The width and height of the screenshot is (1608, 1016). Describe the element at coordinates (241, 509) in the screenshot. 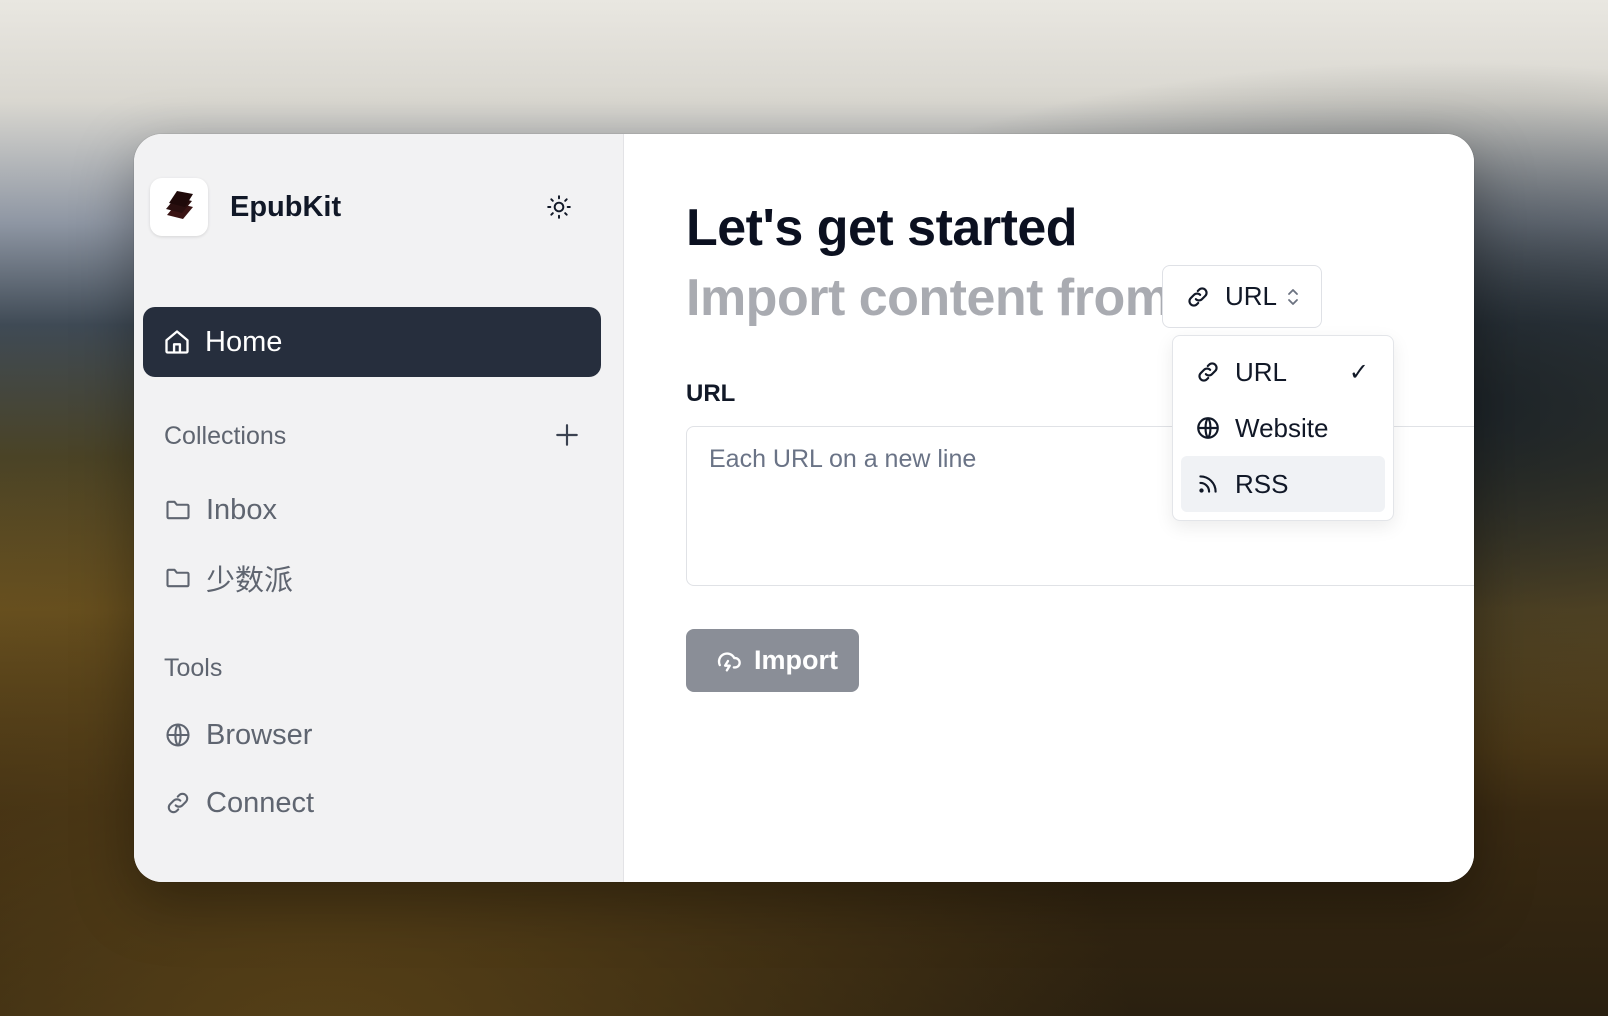

I see `sidebar-item-label: Inbox` at that location.